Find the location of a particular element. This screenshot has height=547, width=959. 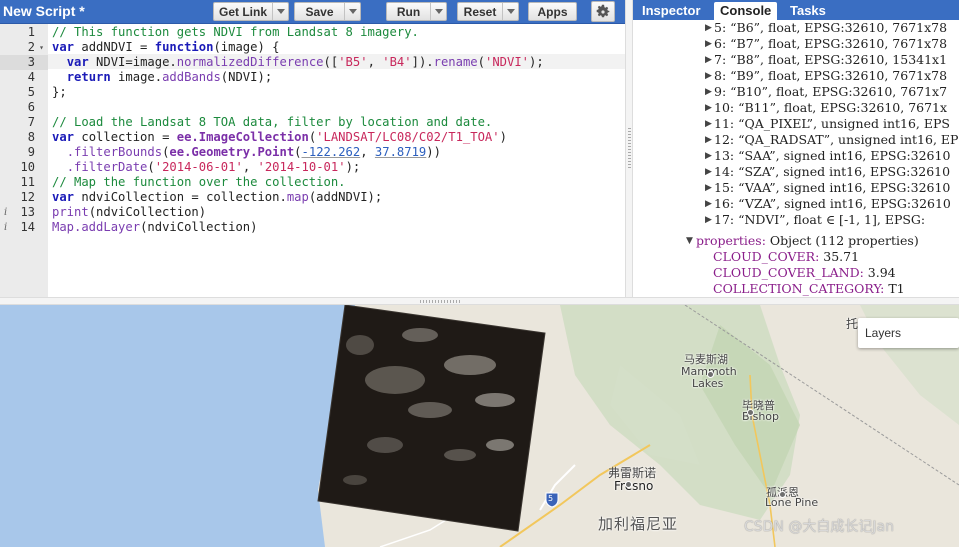

get-link-button: Get Link is located at coordinates (251, 11).